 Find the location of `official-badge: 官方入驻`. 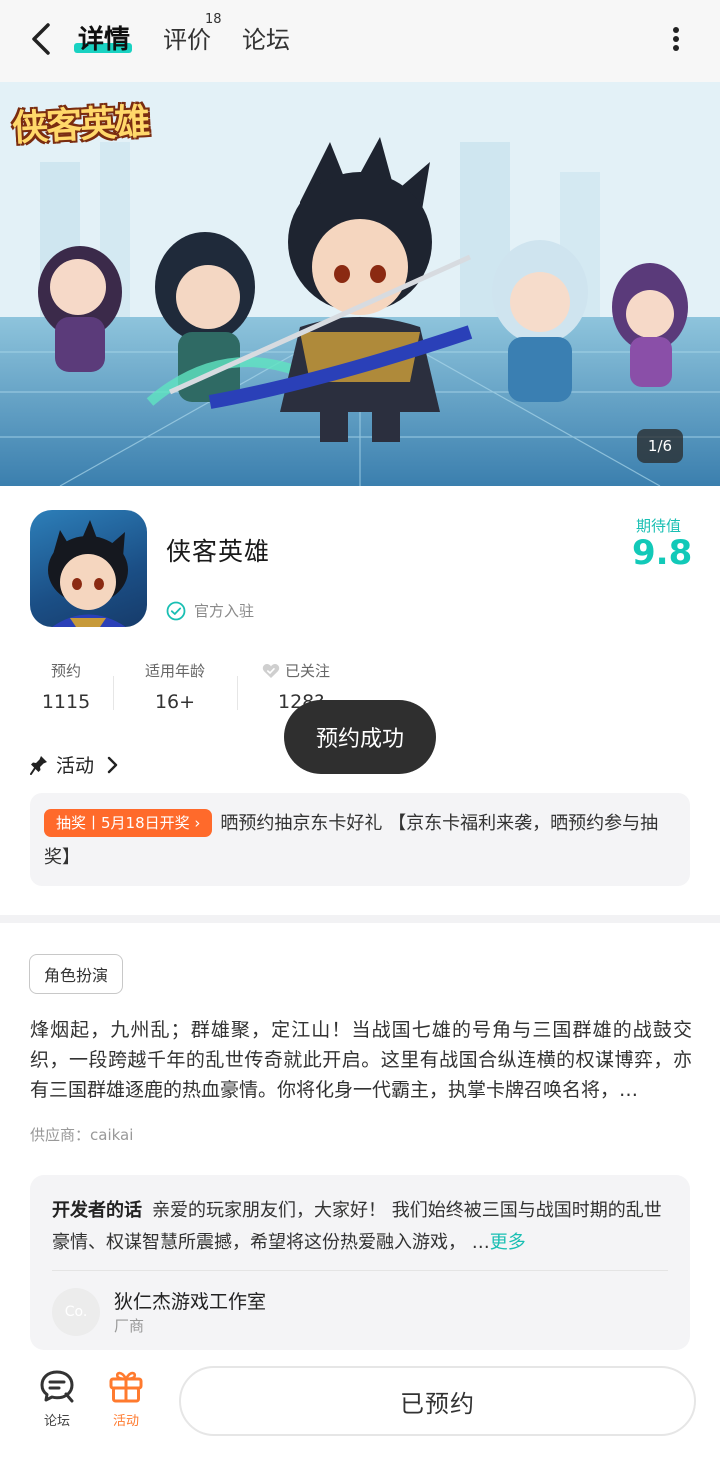

official-badge: 官方入驻 is located at coordinates (210, 610).